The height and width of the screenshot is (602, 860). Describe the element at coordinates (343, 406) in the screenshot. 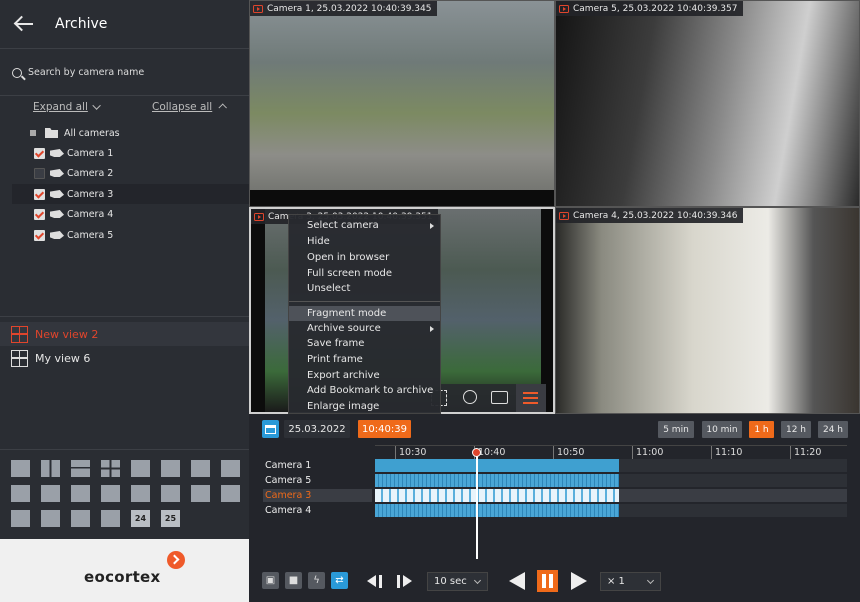

I see `menu-item-enlarge-image: Enlarge image` at that location.